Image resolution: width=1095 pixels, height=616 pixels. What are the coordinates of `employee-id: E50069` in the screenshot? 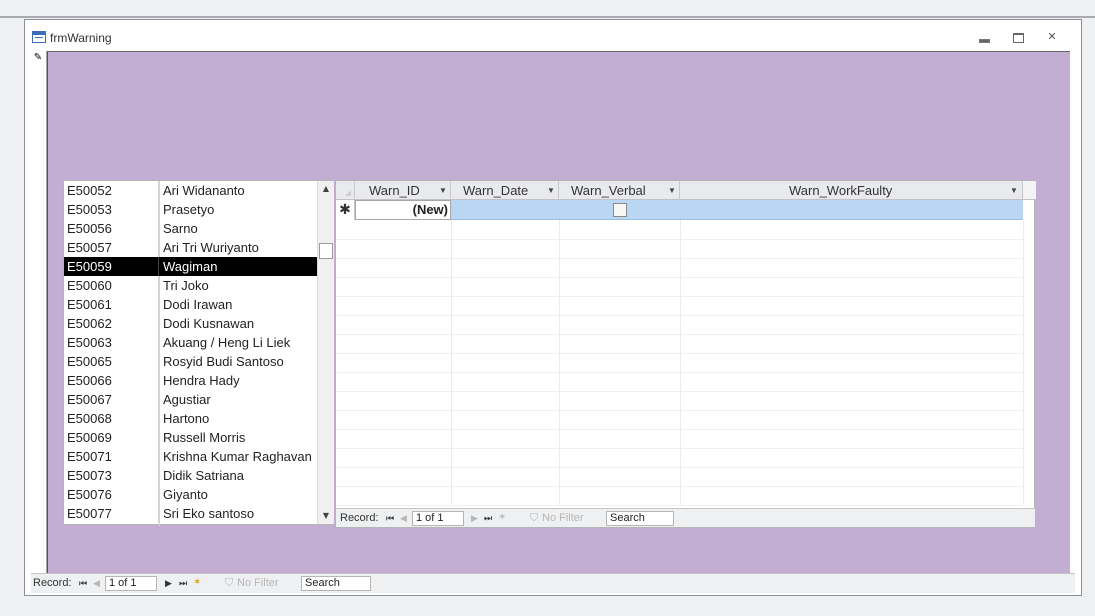 It's located at (113, 437).